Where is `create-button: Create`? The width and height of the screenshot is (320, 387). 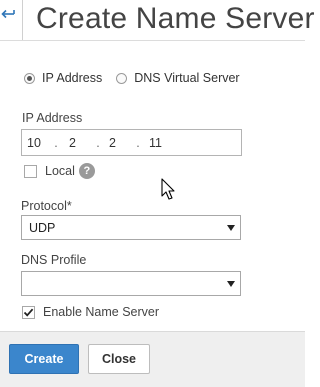
create-button: Create is located at coordinates (44, 359).